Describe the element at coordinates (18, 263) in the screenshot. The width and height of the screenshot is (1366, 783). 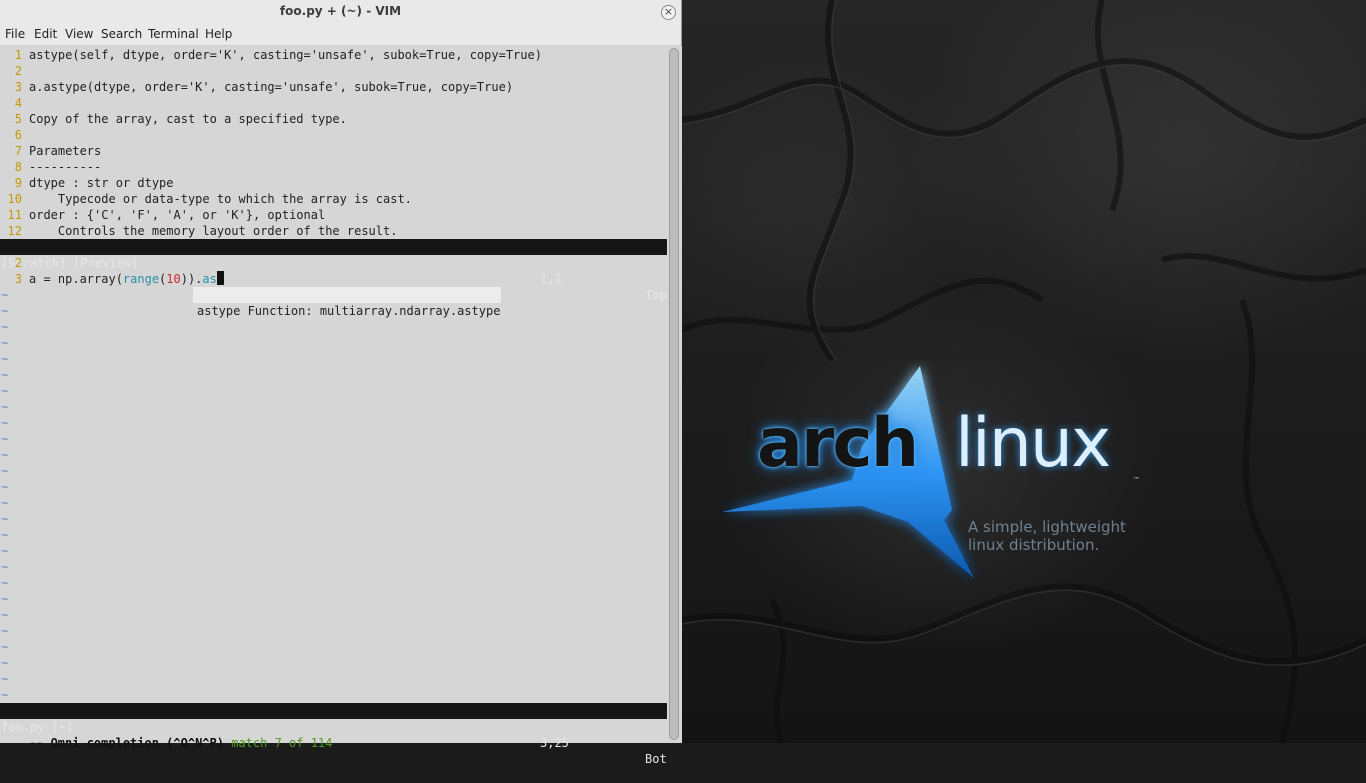
I see `buffer-line: 2` at that location.